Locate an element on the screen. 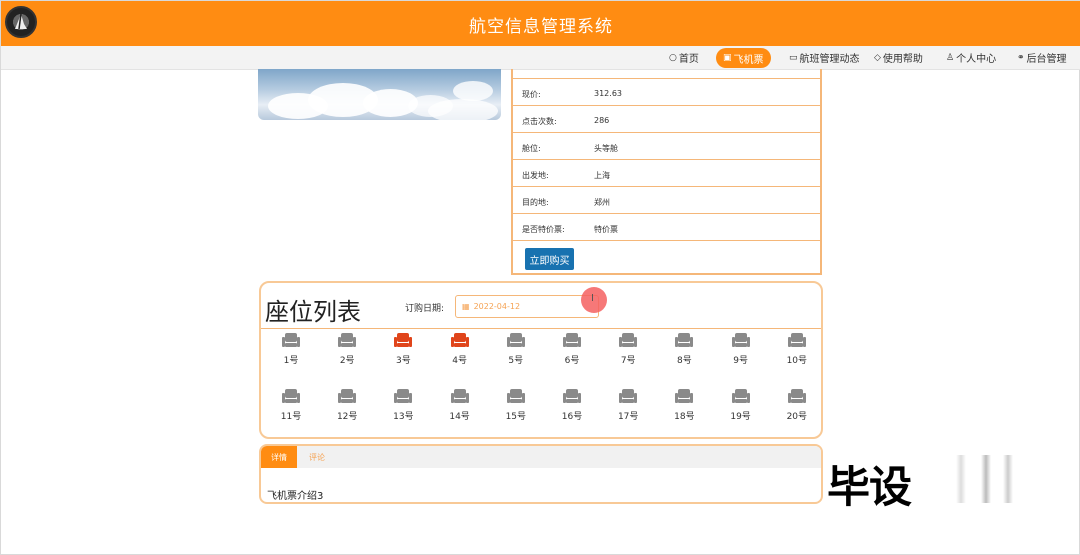  seat-4: 4号 is located at coordinates (460, 351).